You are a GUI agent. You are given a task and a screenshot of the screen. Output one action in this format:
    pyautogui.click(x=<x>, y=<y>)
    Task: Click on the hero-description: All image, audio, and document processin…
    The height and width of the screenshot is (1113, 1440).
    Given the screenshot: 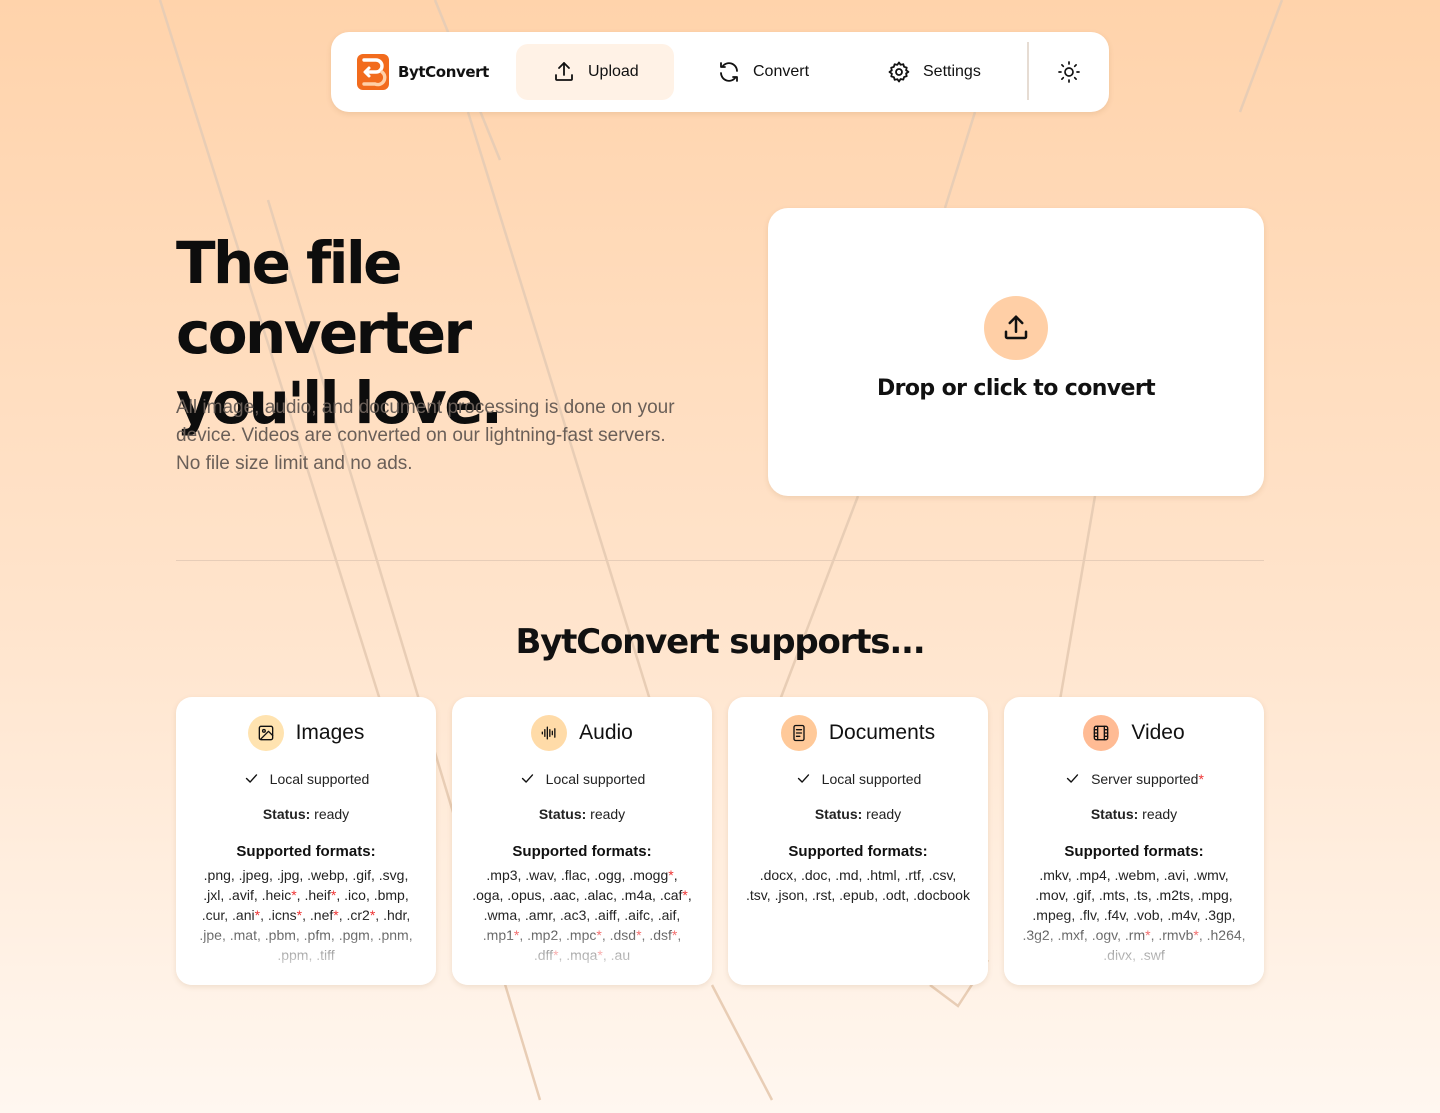 What is the action you would take?
    pyautogui.click(x=425, y=435)
    